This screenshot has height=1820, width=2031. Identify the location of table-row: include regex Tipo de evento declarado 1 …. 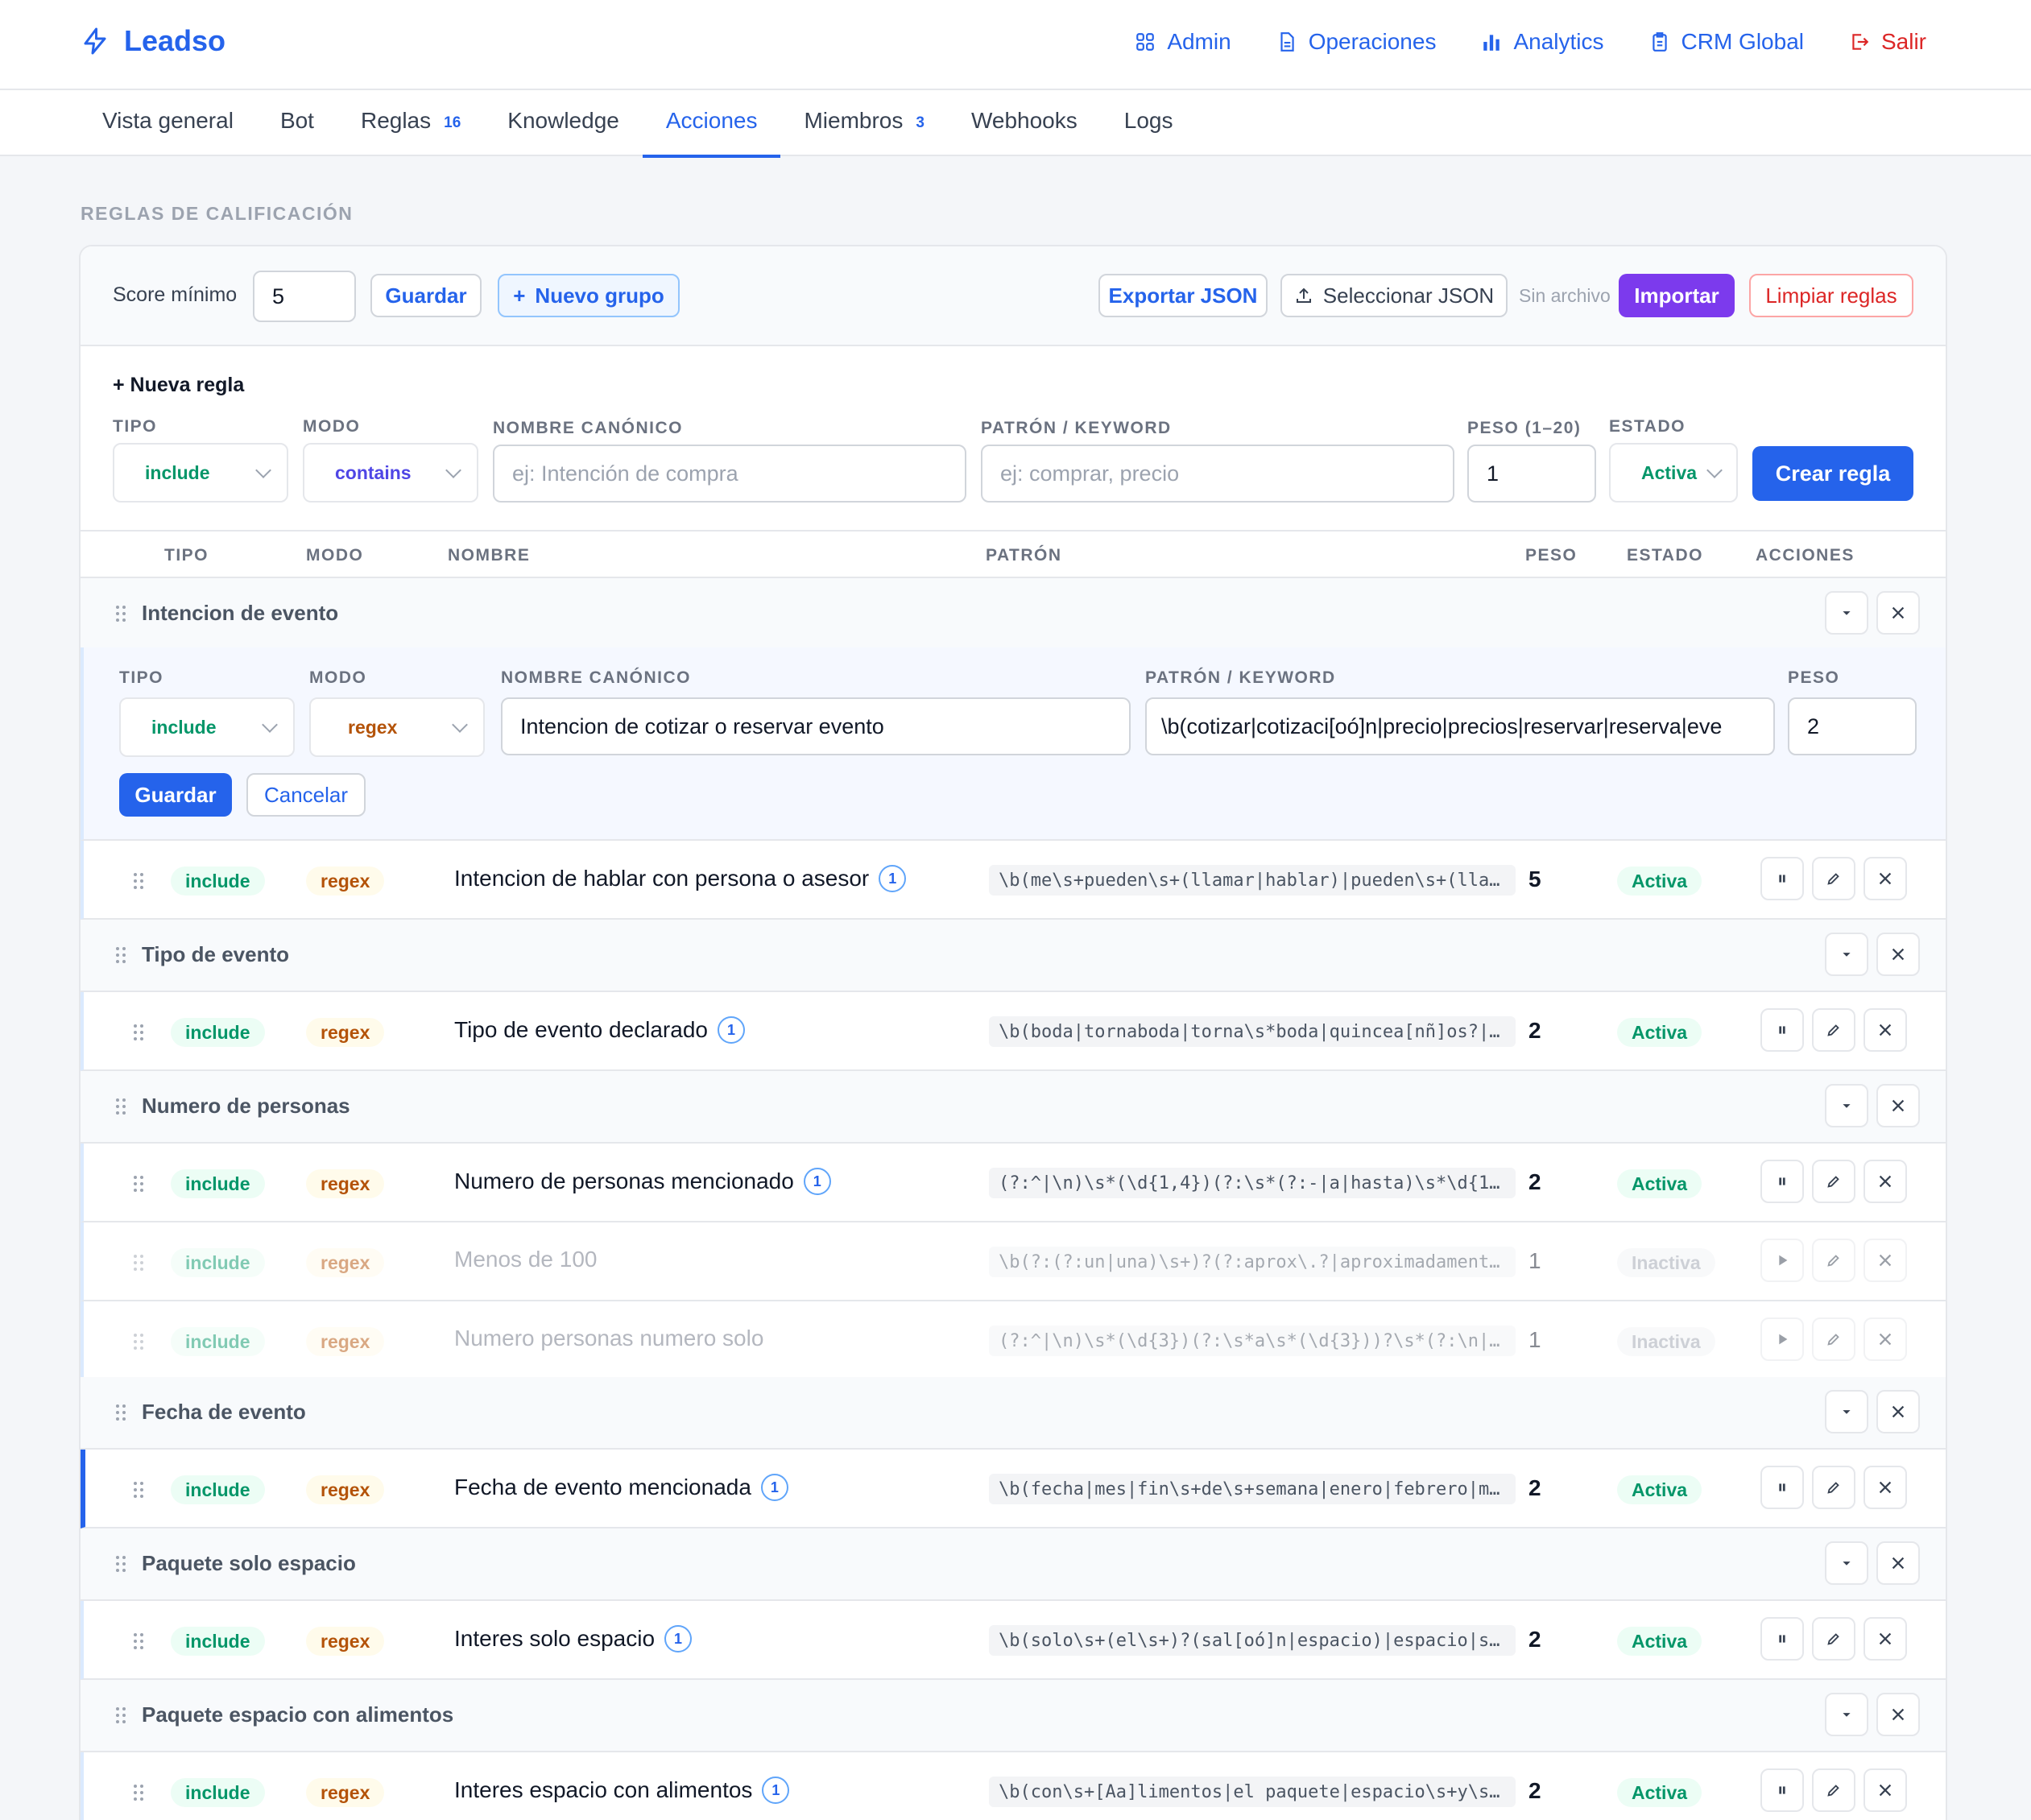
(1014, 1031).